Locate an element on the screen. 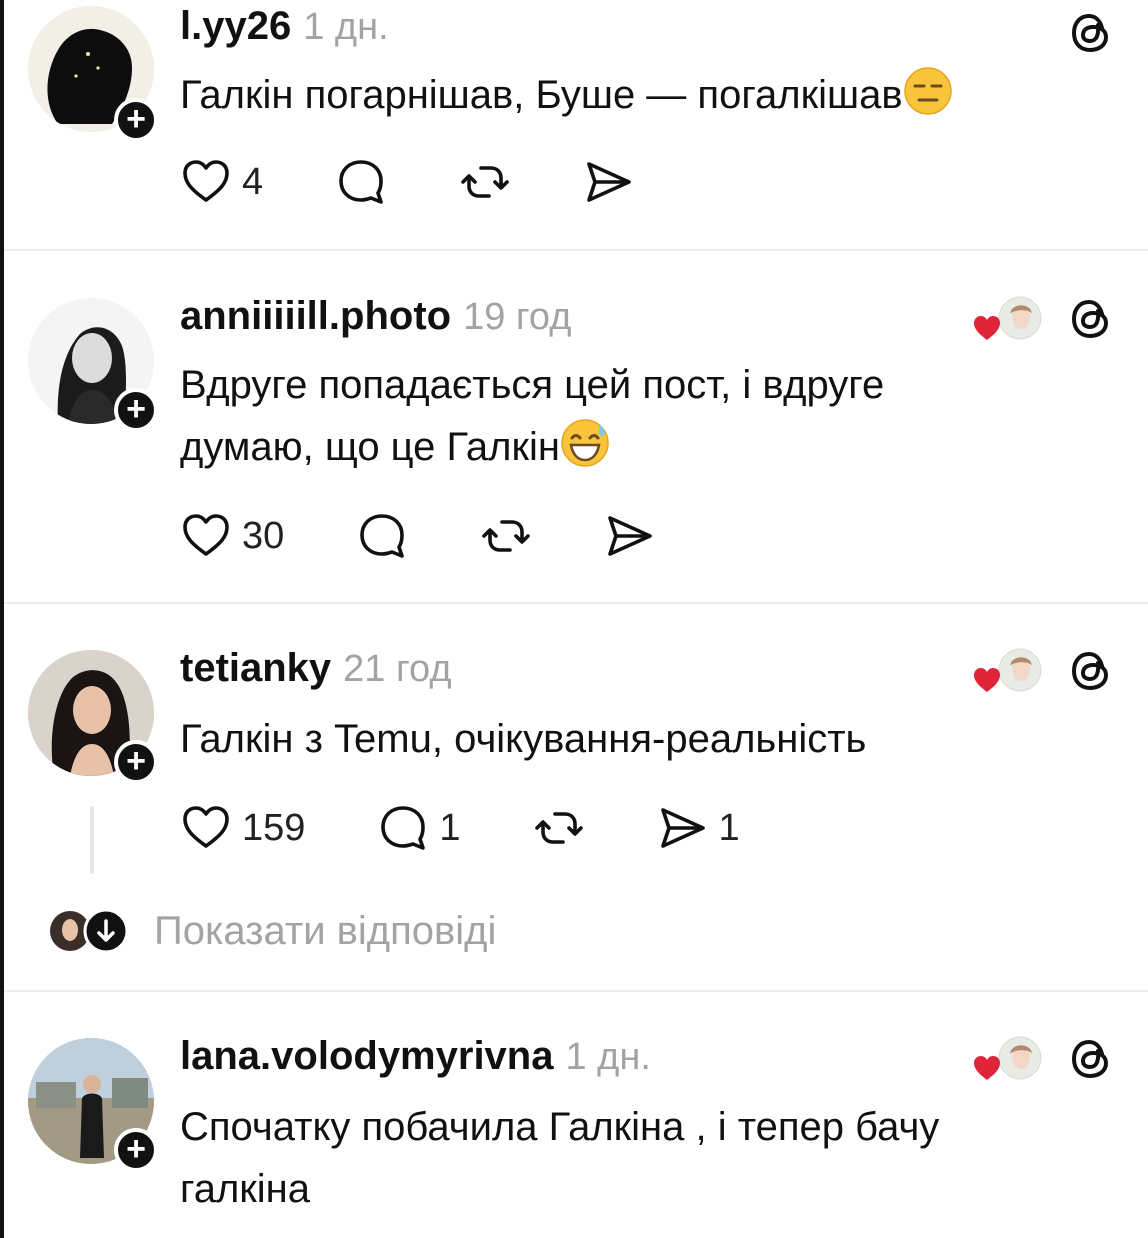 This screenshot has height=1238, width=1148. like-button: 159 is located at coordinates (242, 828).